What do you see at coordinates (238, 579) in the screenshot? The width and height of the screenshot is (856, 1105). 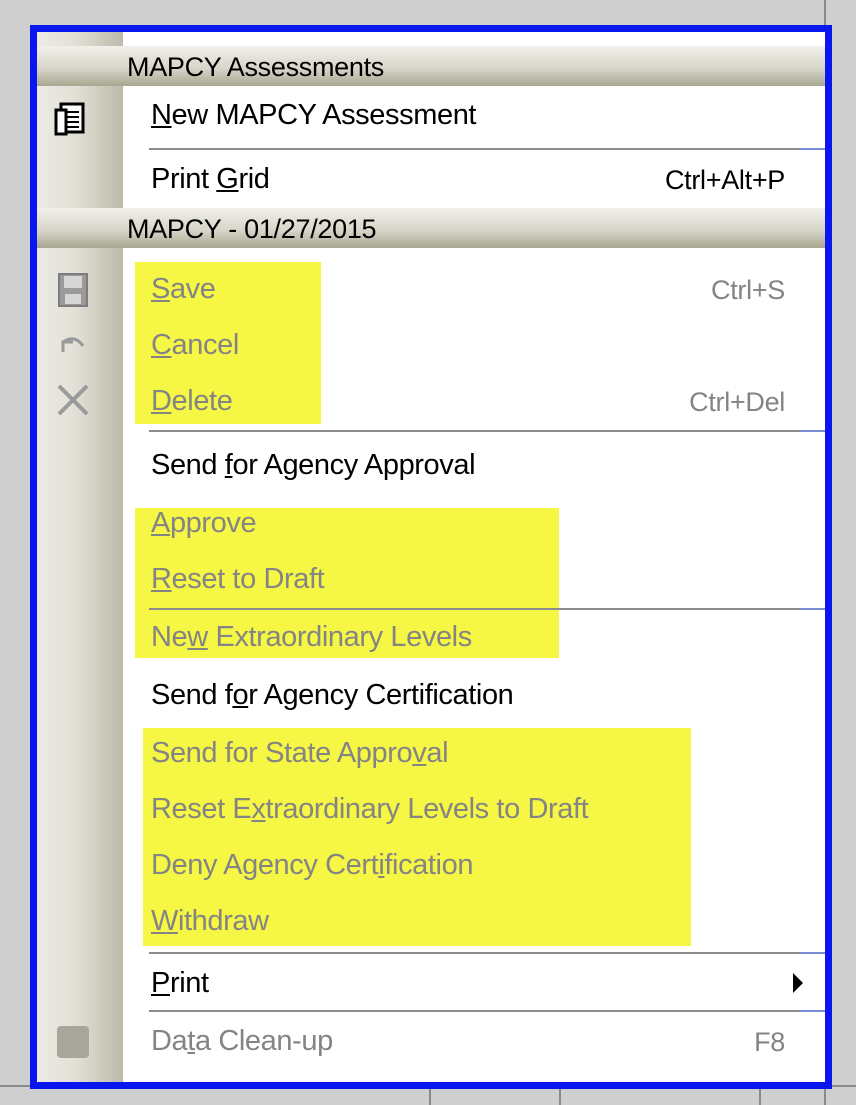 I see `menu-item-label: Reset to Draft` at bounding box center [238, 579].